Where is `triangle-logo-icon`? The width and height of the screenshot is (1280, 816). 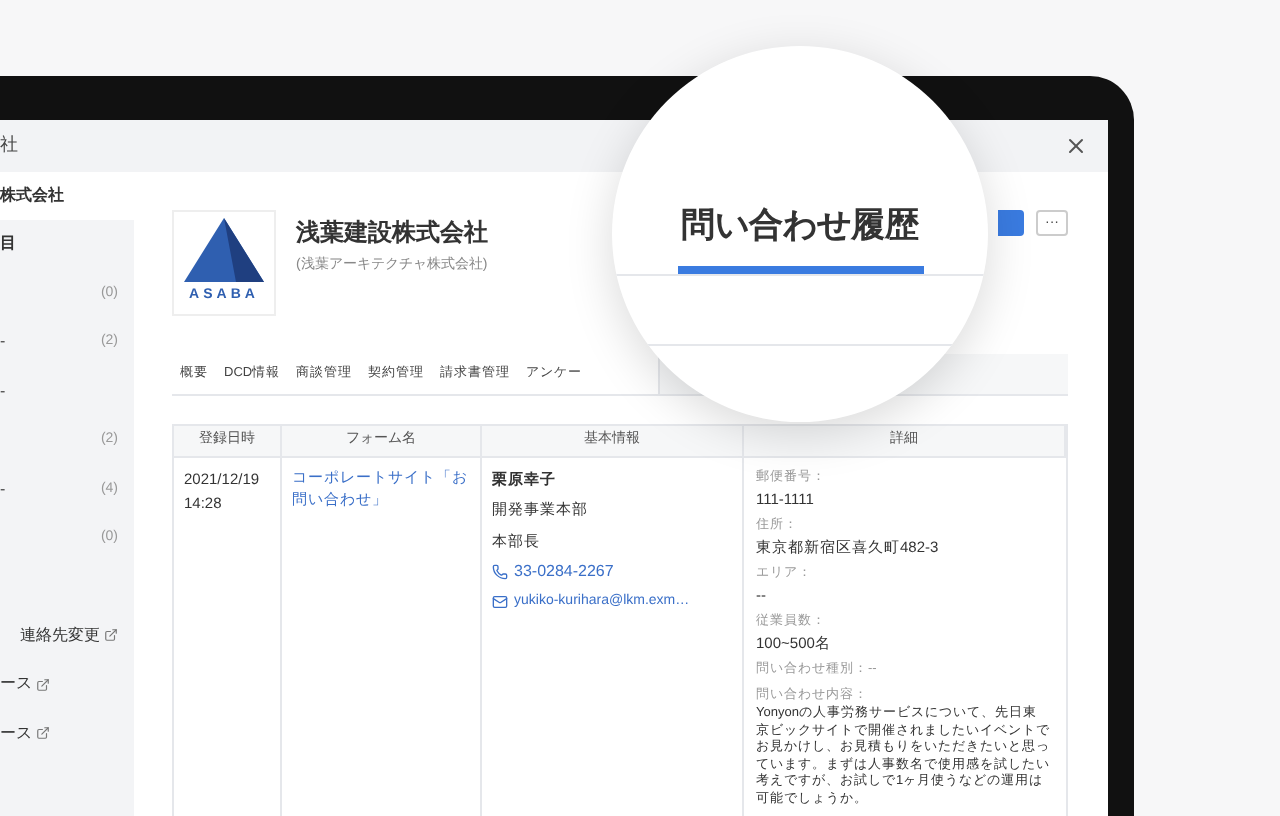
triangle-logo-icon is located at coordinates (224, 250).